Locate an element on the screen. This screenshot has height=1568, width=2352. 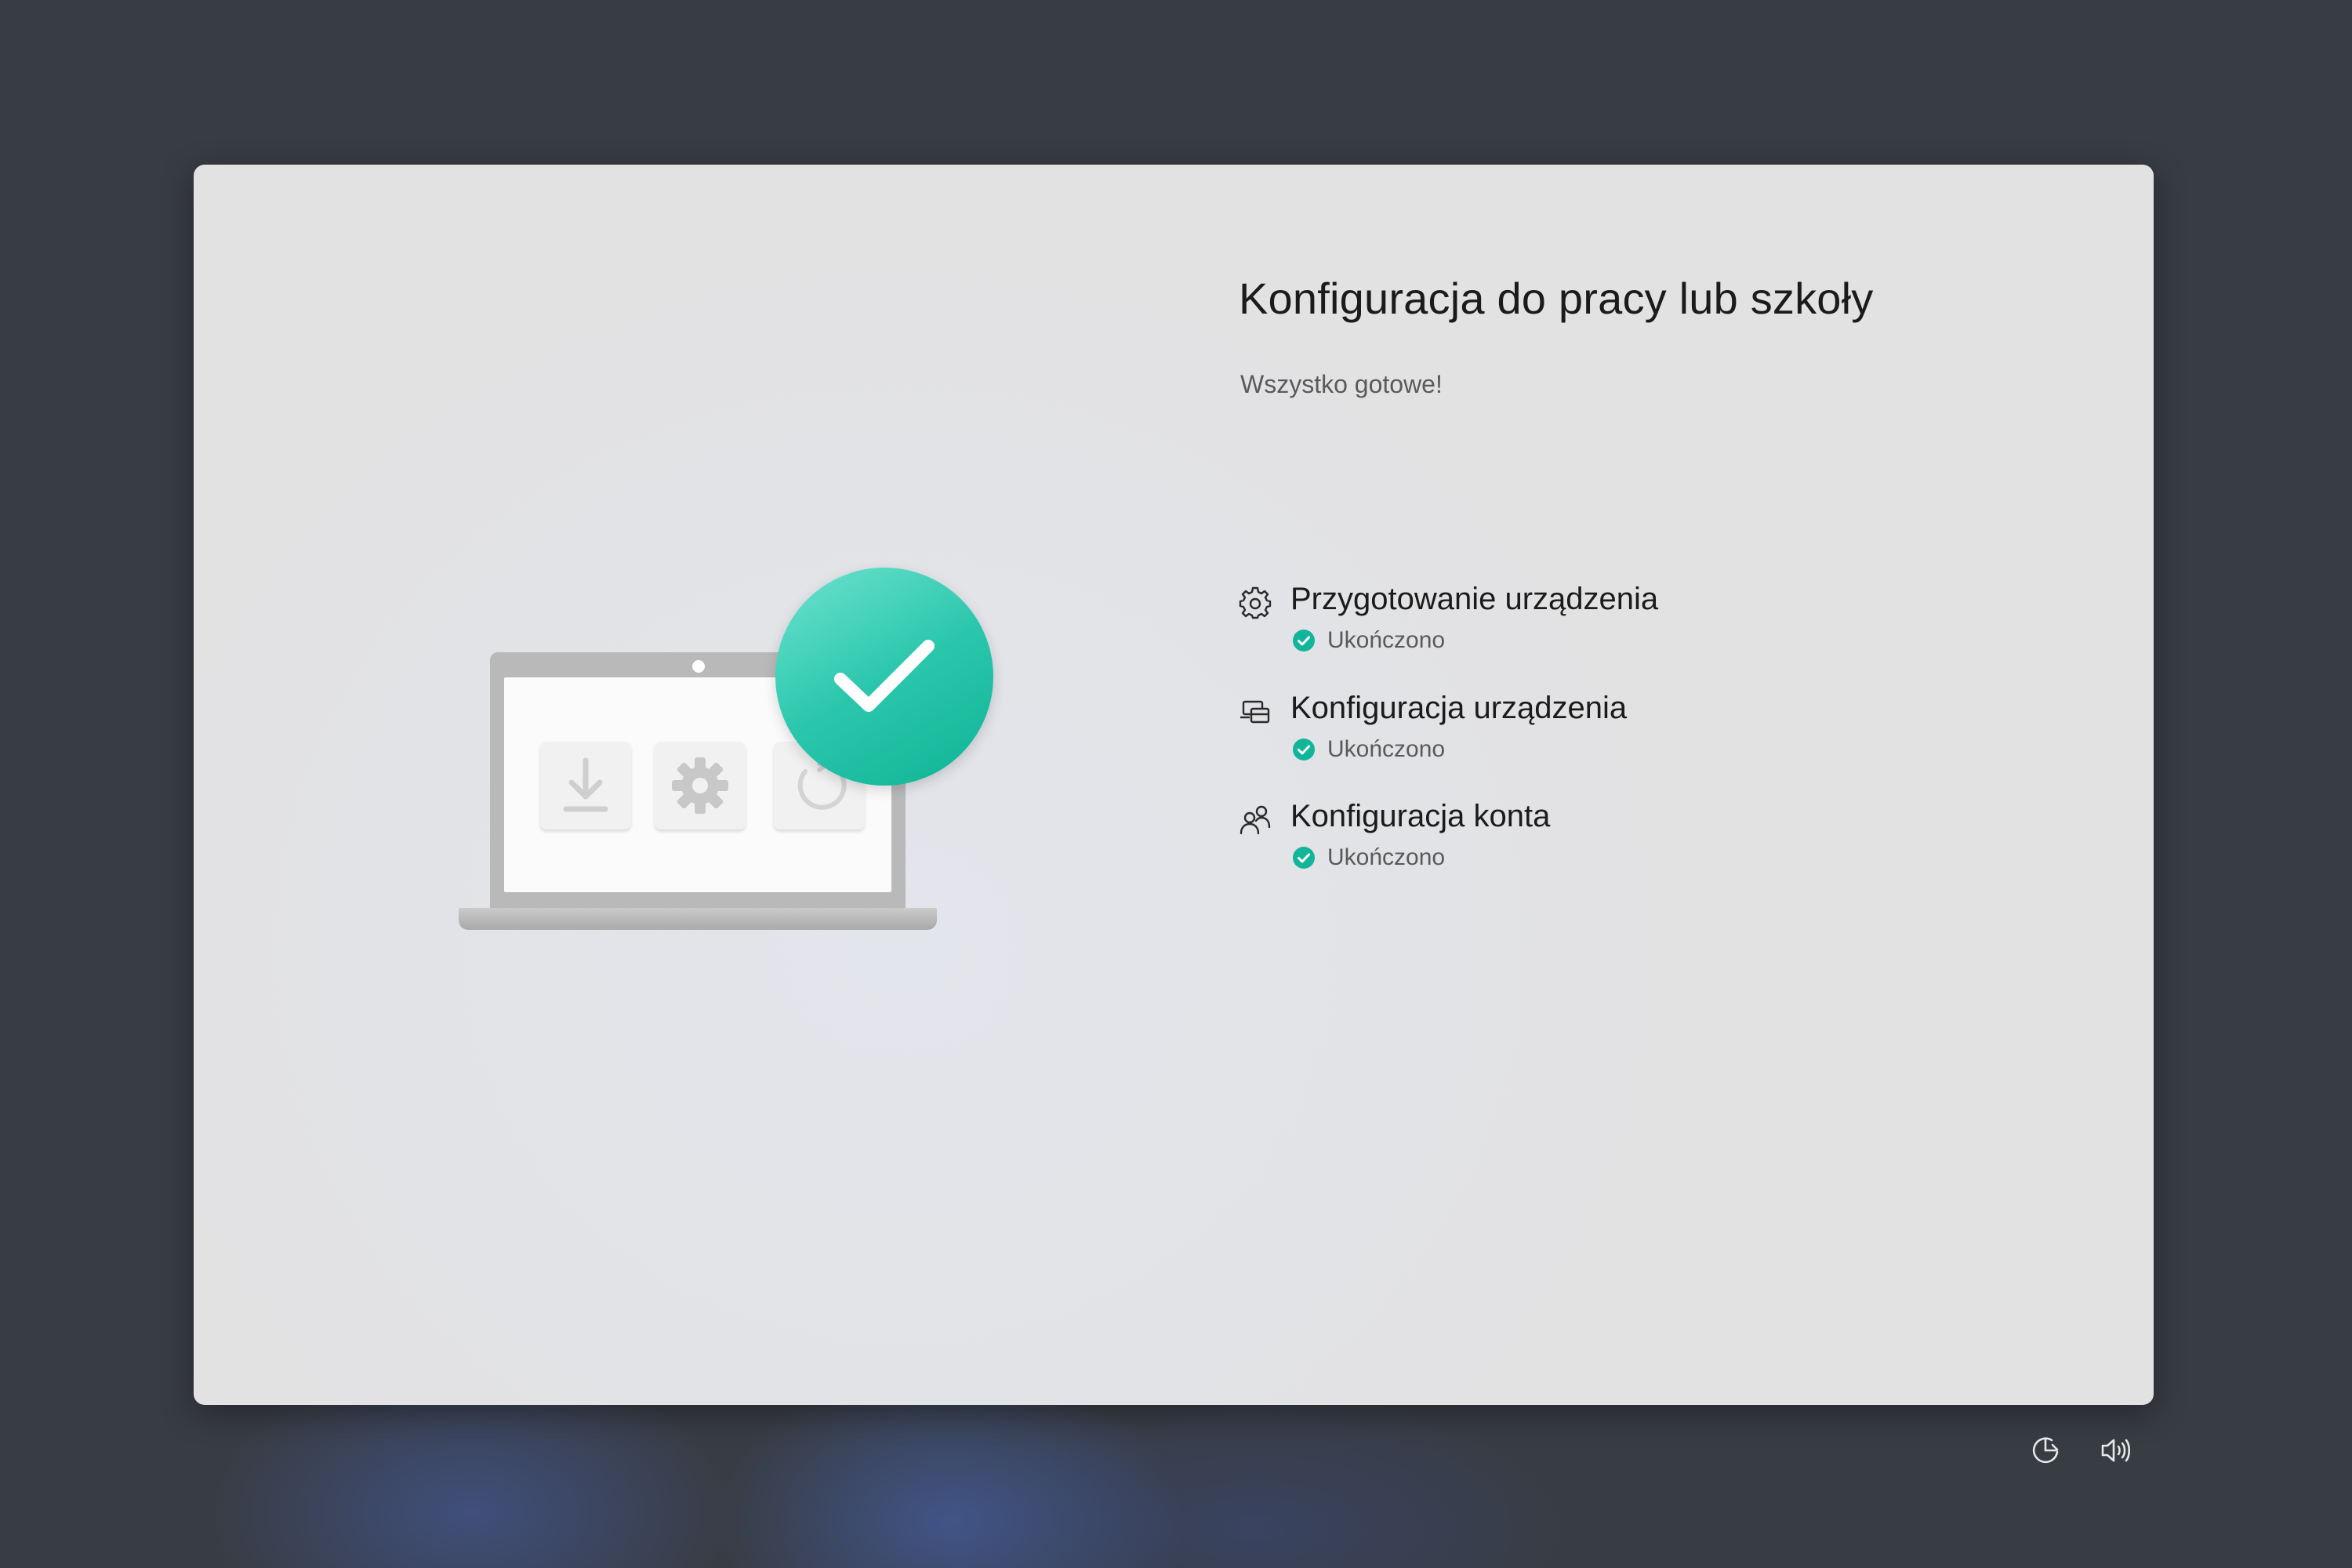
step-title: Przygotowanie urządzenia is located at coordinates (1474, 599).